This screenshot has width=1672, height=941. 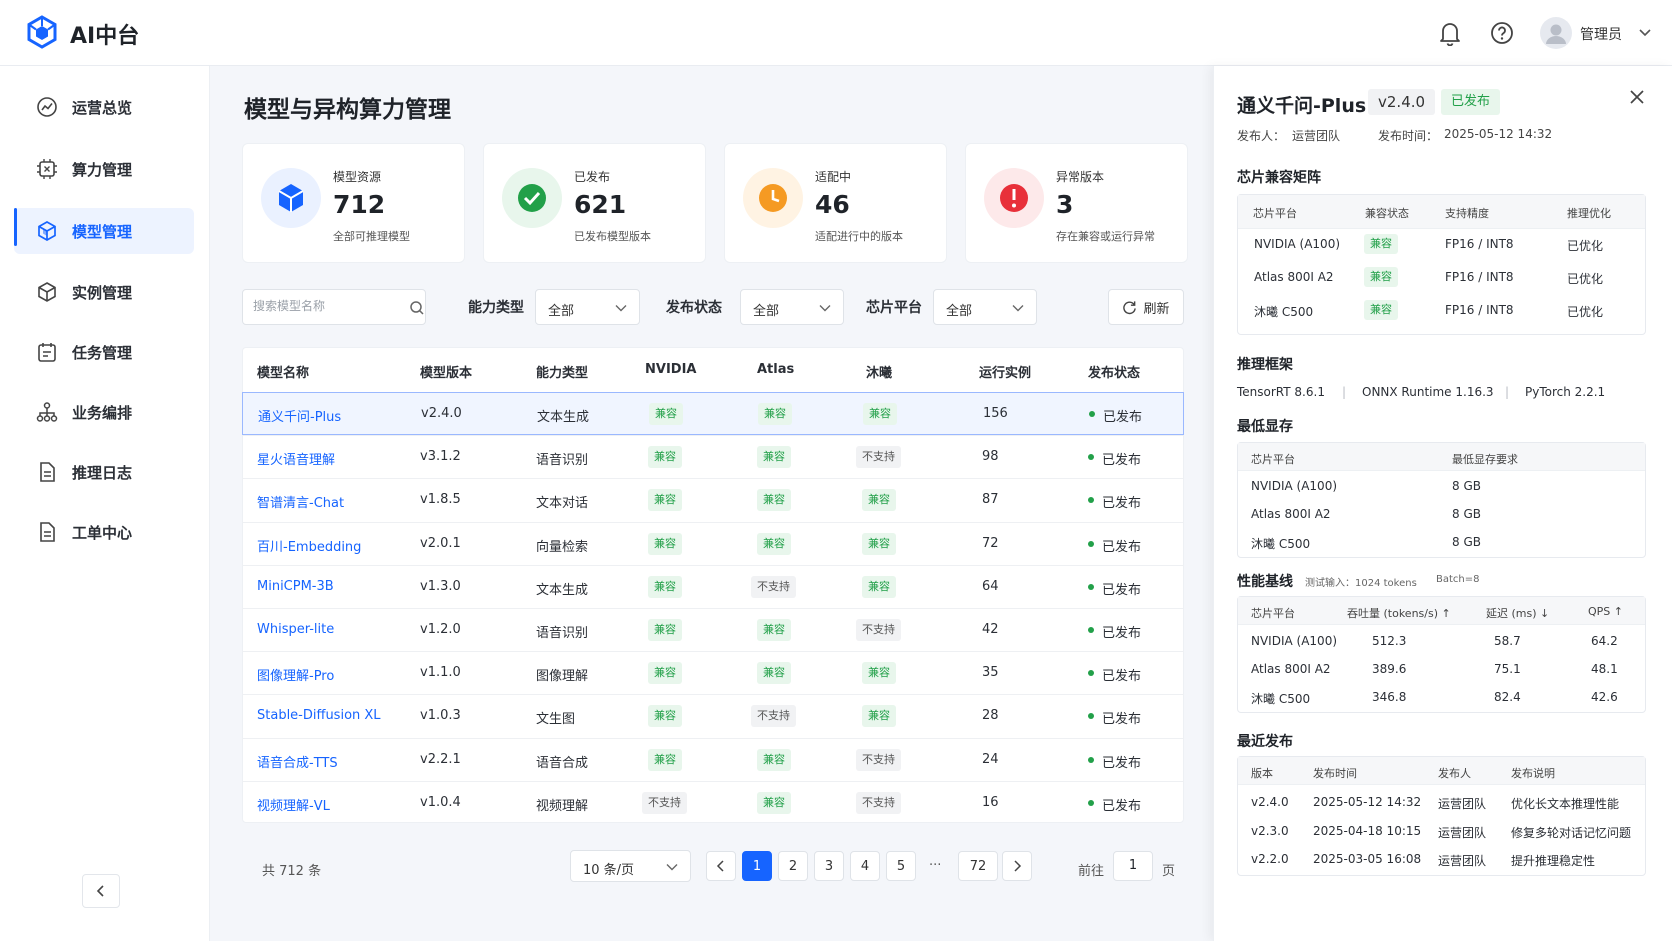 I want to click on page-button: 4, so click(x=865, y=866).